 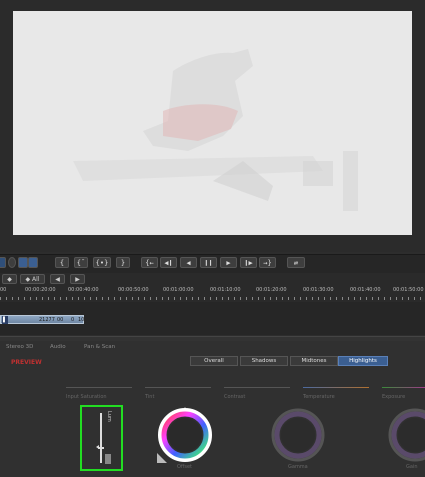 I want to click on clip-right-a: 0, so click(x=73, y=320).